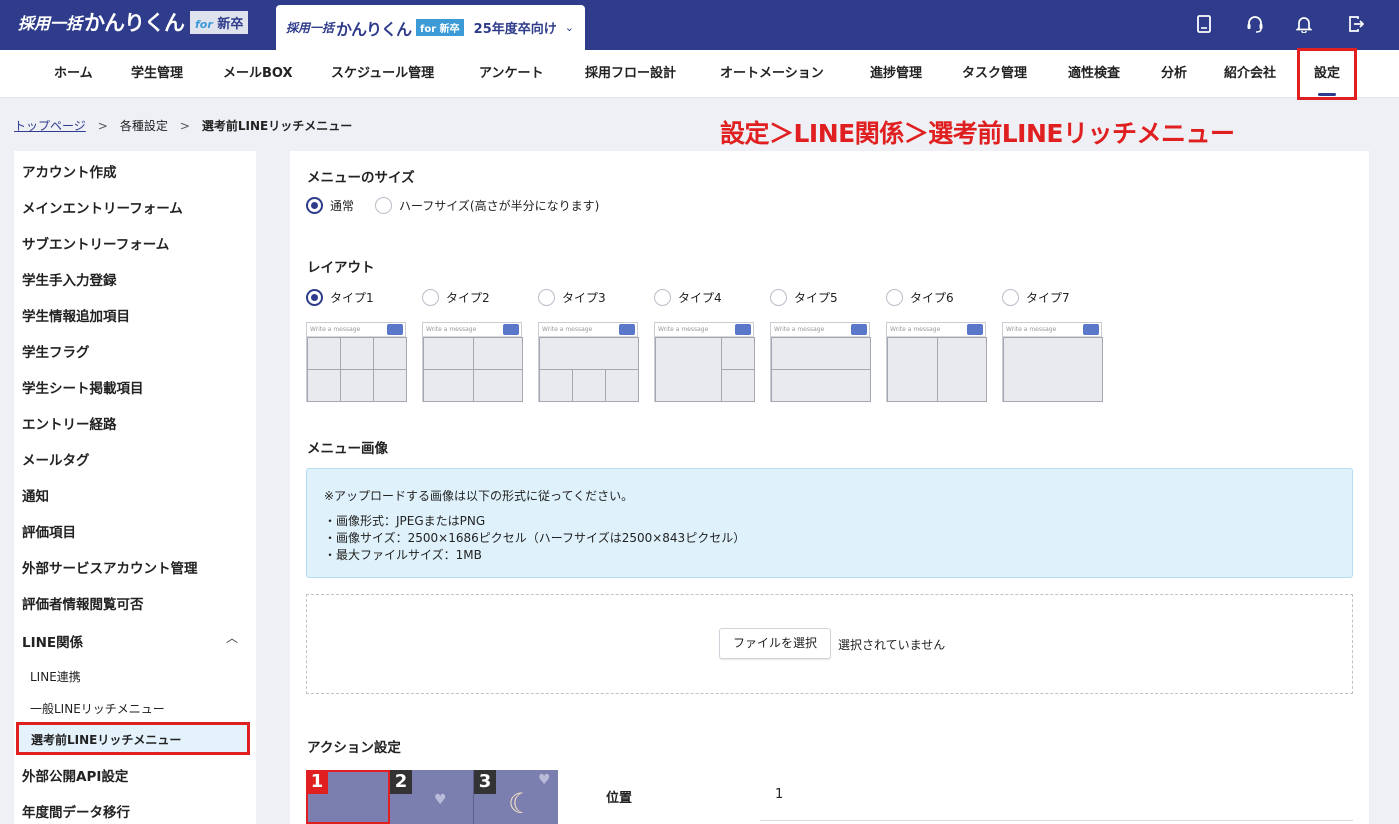 The image size is (1399, 824). Describe the element at coordinates (572, 297) in the screenshot. I see `layout-radio-type3: タイプ3` at that location.